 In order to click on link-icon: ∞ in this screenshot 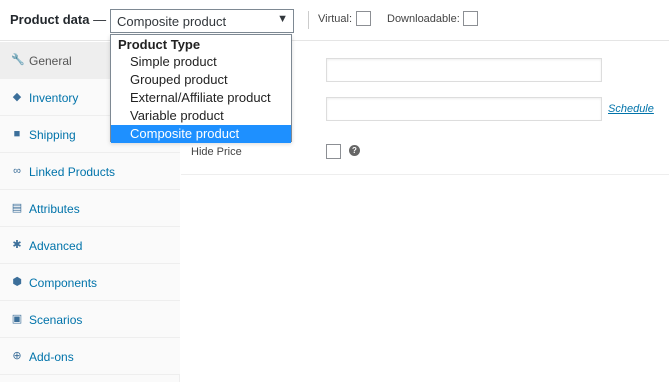, I will do `click(17, 171)`.